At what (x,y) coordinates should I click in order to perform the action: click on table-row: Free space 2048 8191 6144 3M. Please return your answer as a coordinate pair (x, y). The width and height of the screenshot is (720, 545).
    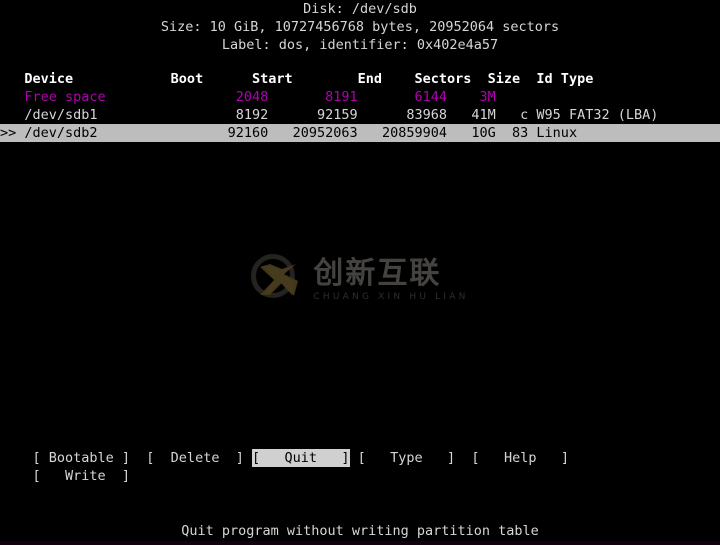
    Looking at the image, I should click on (360, 97).